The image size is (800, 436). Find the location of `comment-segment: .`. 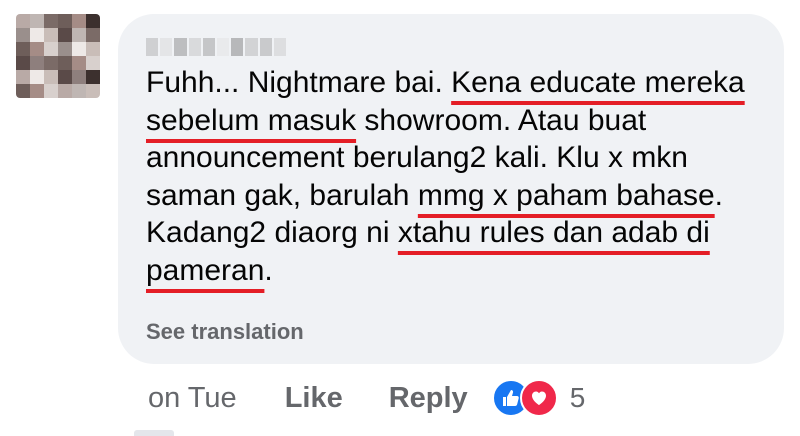

comment-segment: . is located at coordinates (268, 270).